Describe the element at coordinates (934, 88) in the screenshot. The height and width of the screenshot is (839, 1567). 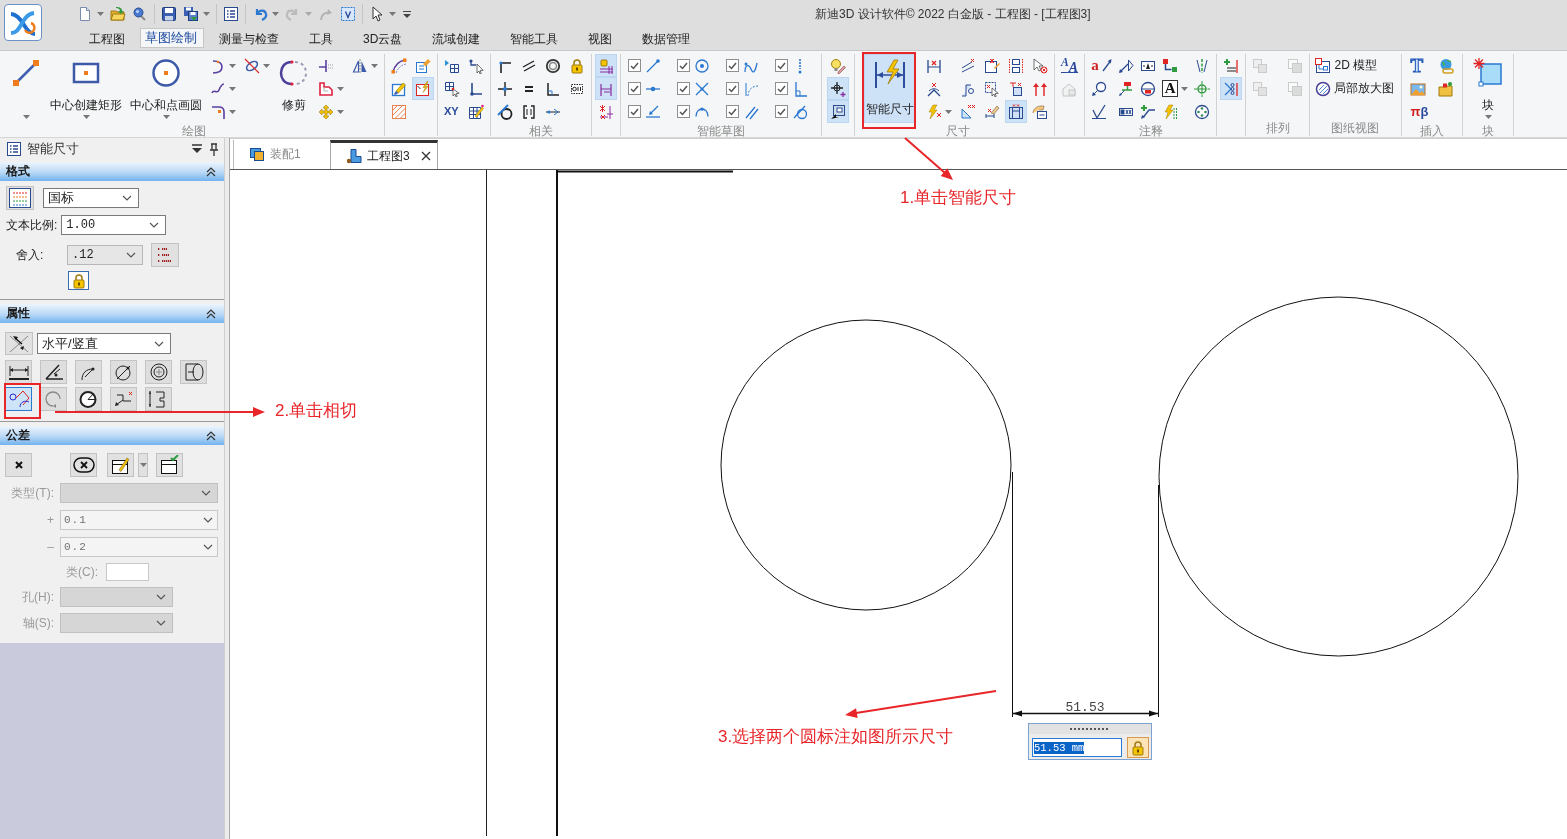
I see `angle-dimension-icon` at that location.